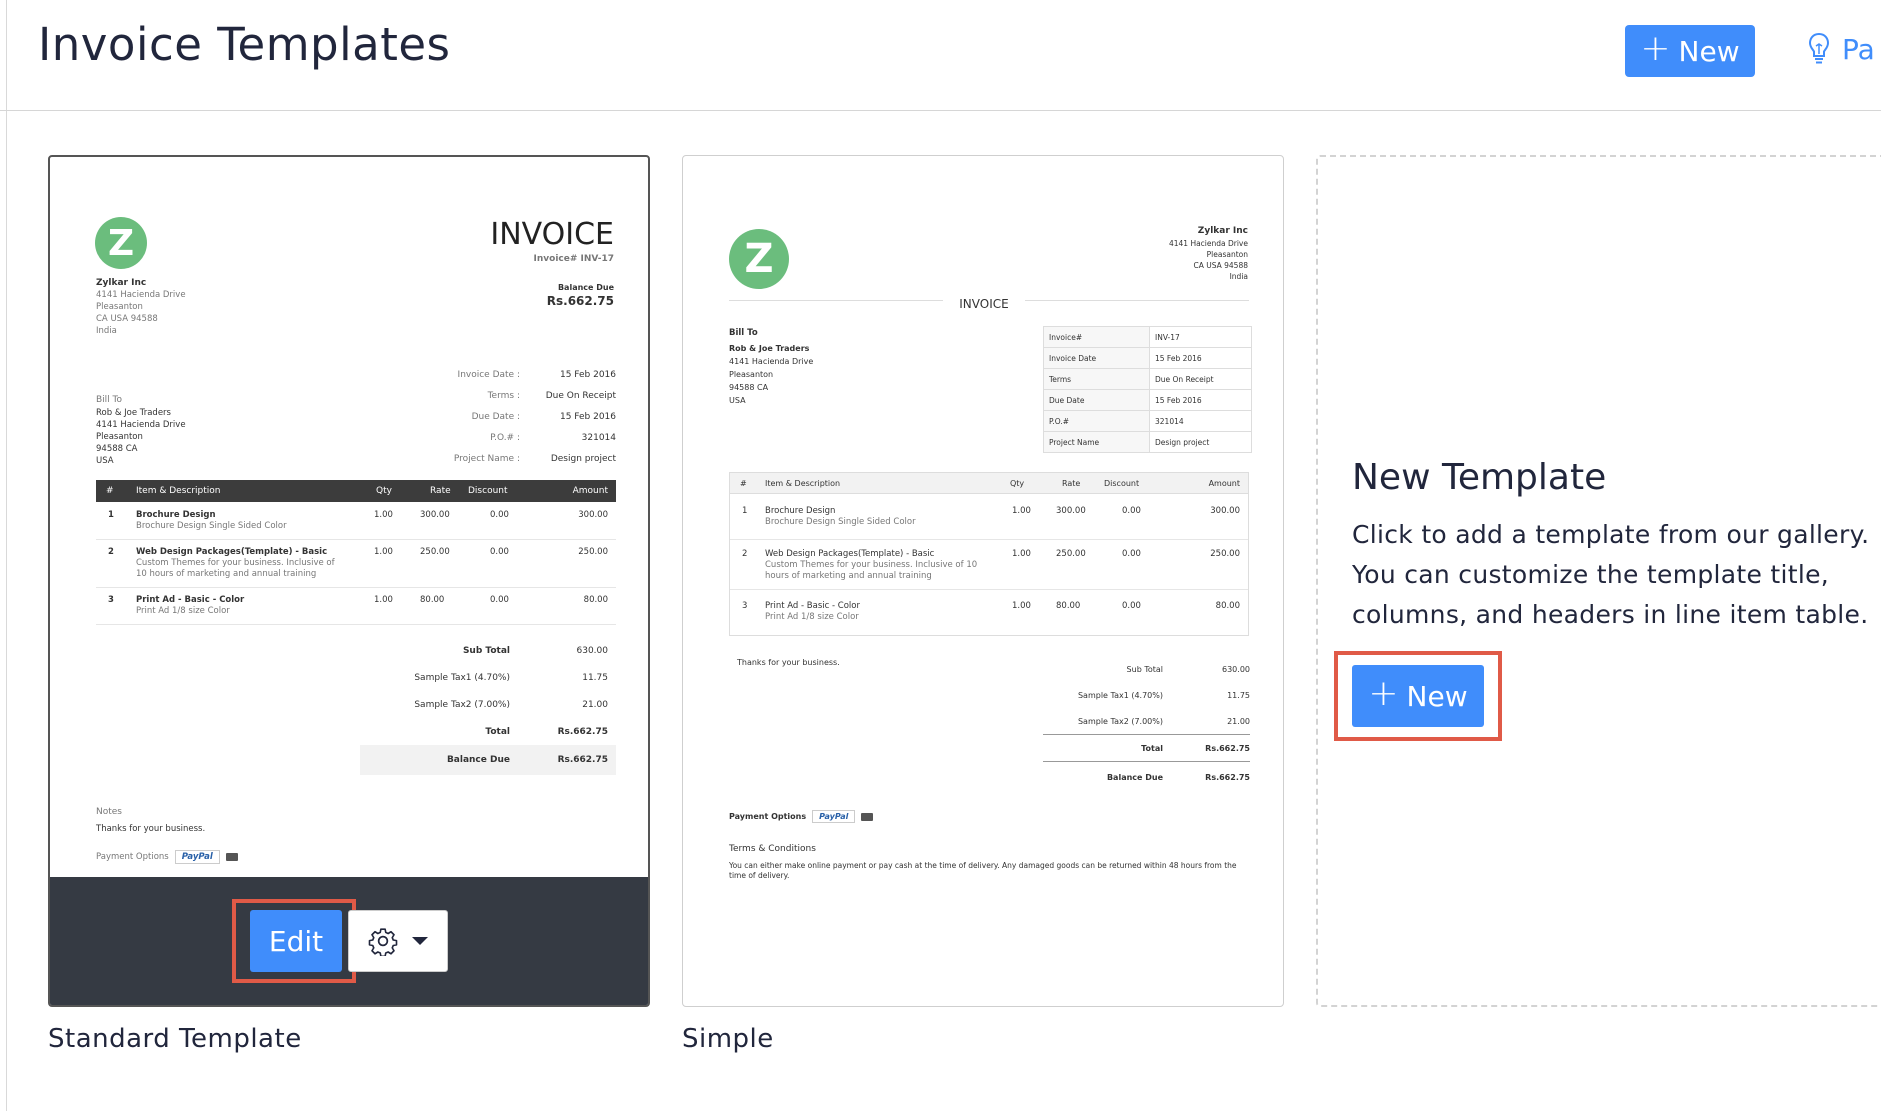 This screenshot has width=1881, height=1111. What do you see at coordinates (1858, 49) in the screenshot?
I see `page-tips-label: Pa` at bounding box center [1858, 49].